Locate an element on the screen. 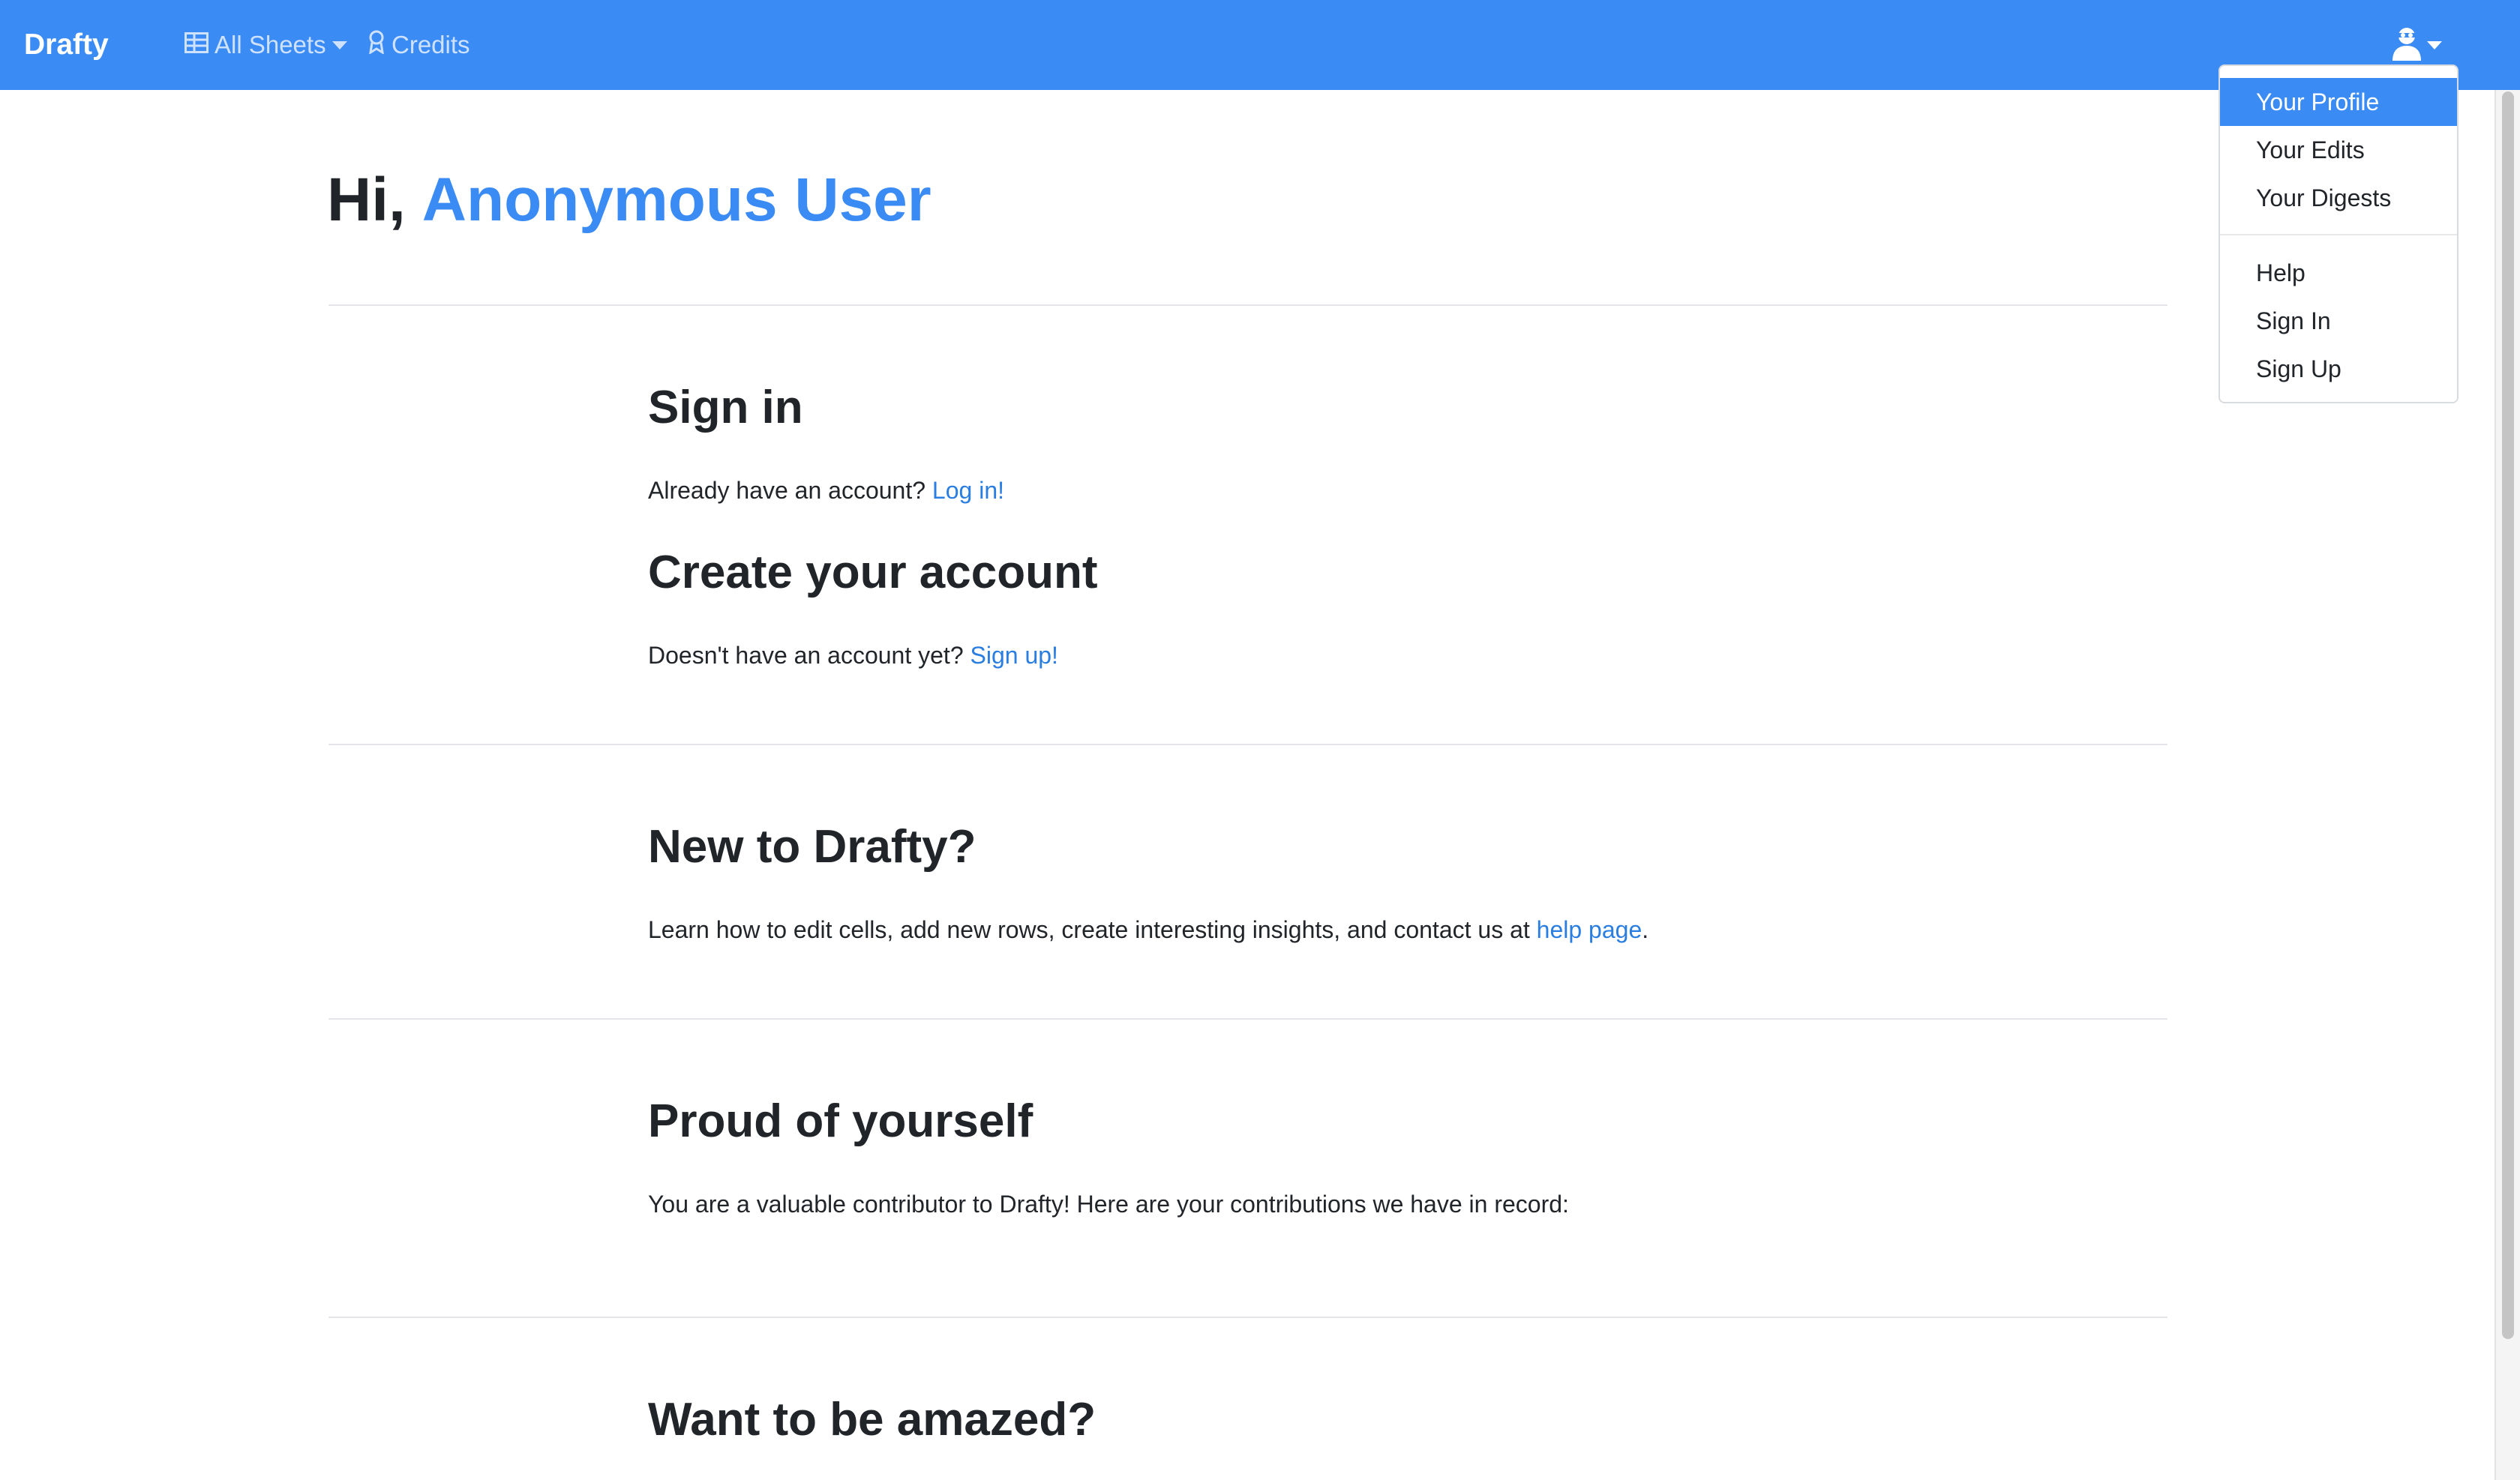 The image size is (2520, 1480). new-to-drafty-heading: New to Drafty? is located at coordinates (812, 847).